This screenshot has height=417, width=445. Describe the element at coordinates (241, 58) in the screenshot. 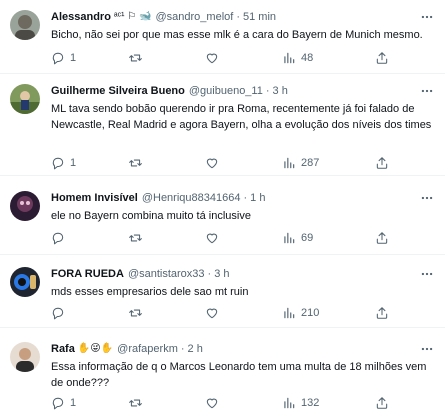

I see `action-bar: 1 48` at that location.